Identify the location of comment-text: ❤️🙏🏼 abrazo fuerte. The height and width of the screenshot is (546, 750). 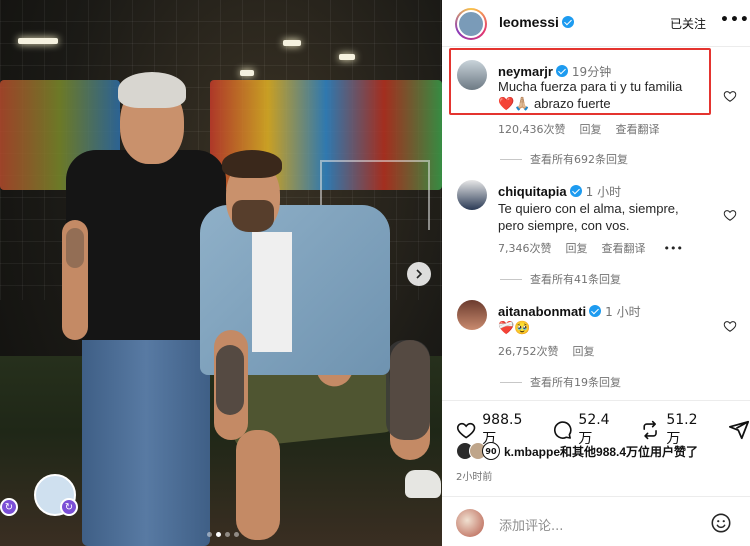
(554, 103).